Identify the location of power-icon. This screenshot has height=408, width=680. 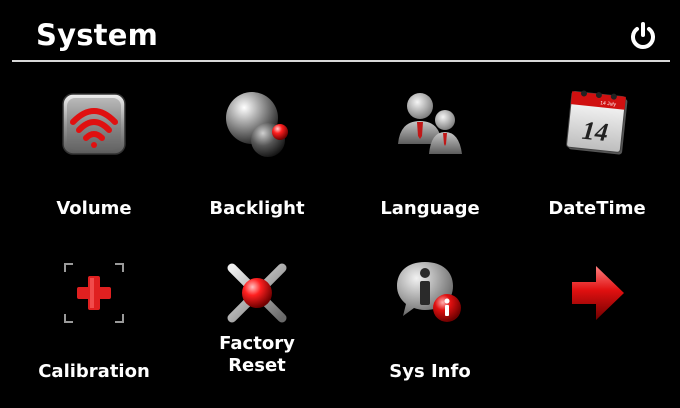
(643, 35).